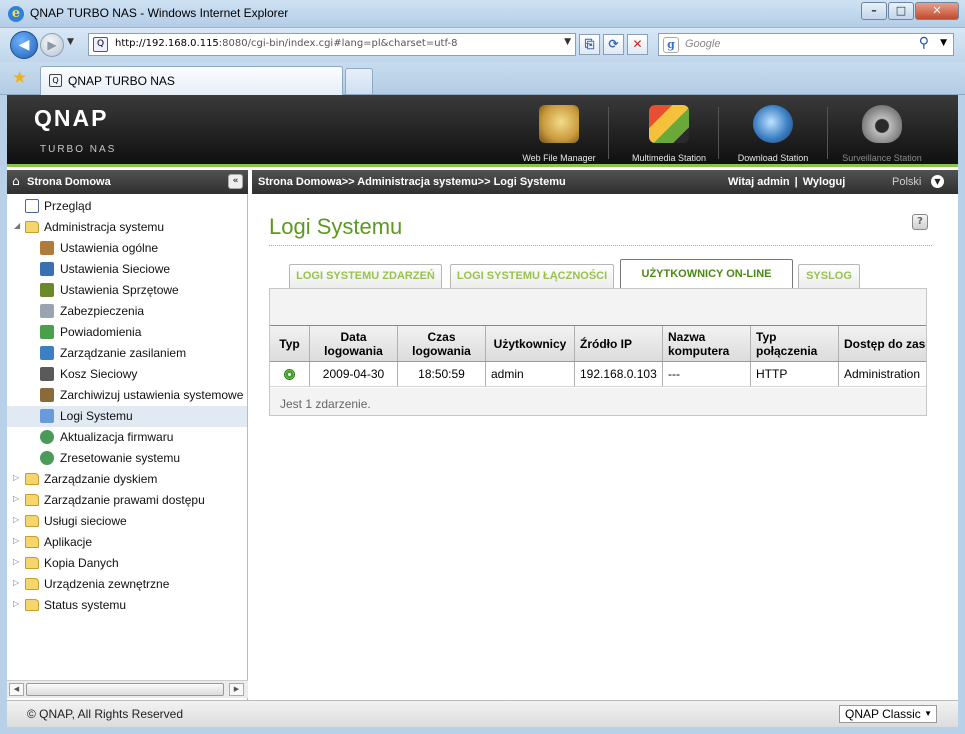 This screenshot has height=734, width=965. I want to click on network-recycle-bin-icon, so click(47, 374).